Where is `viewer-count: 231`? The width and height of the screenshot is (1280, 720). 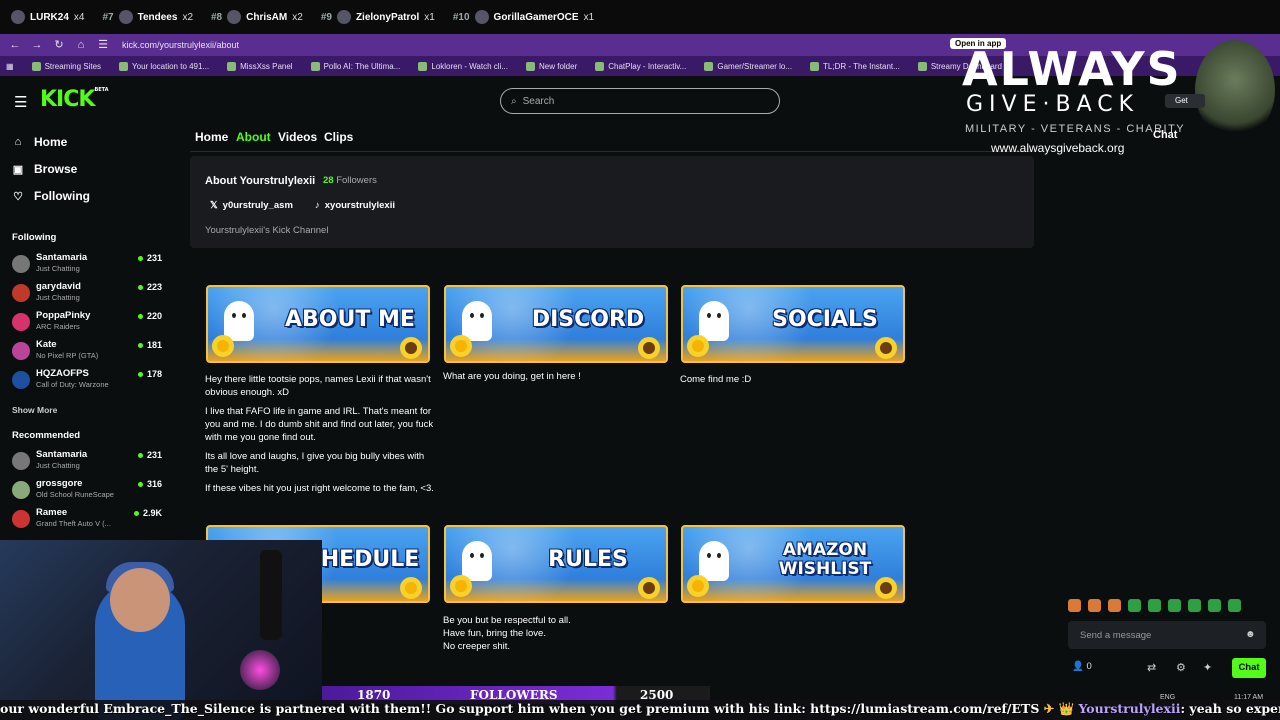
viewer-count: 231 is located at coordinates (149, 455).